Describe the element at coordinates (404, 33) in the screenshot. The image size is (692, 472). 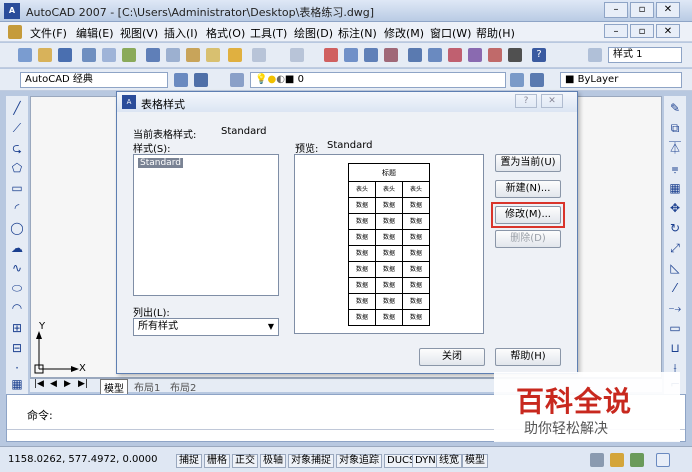
I see `menu-modify: 修改(M)` at that location.